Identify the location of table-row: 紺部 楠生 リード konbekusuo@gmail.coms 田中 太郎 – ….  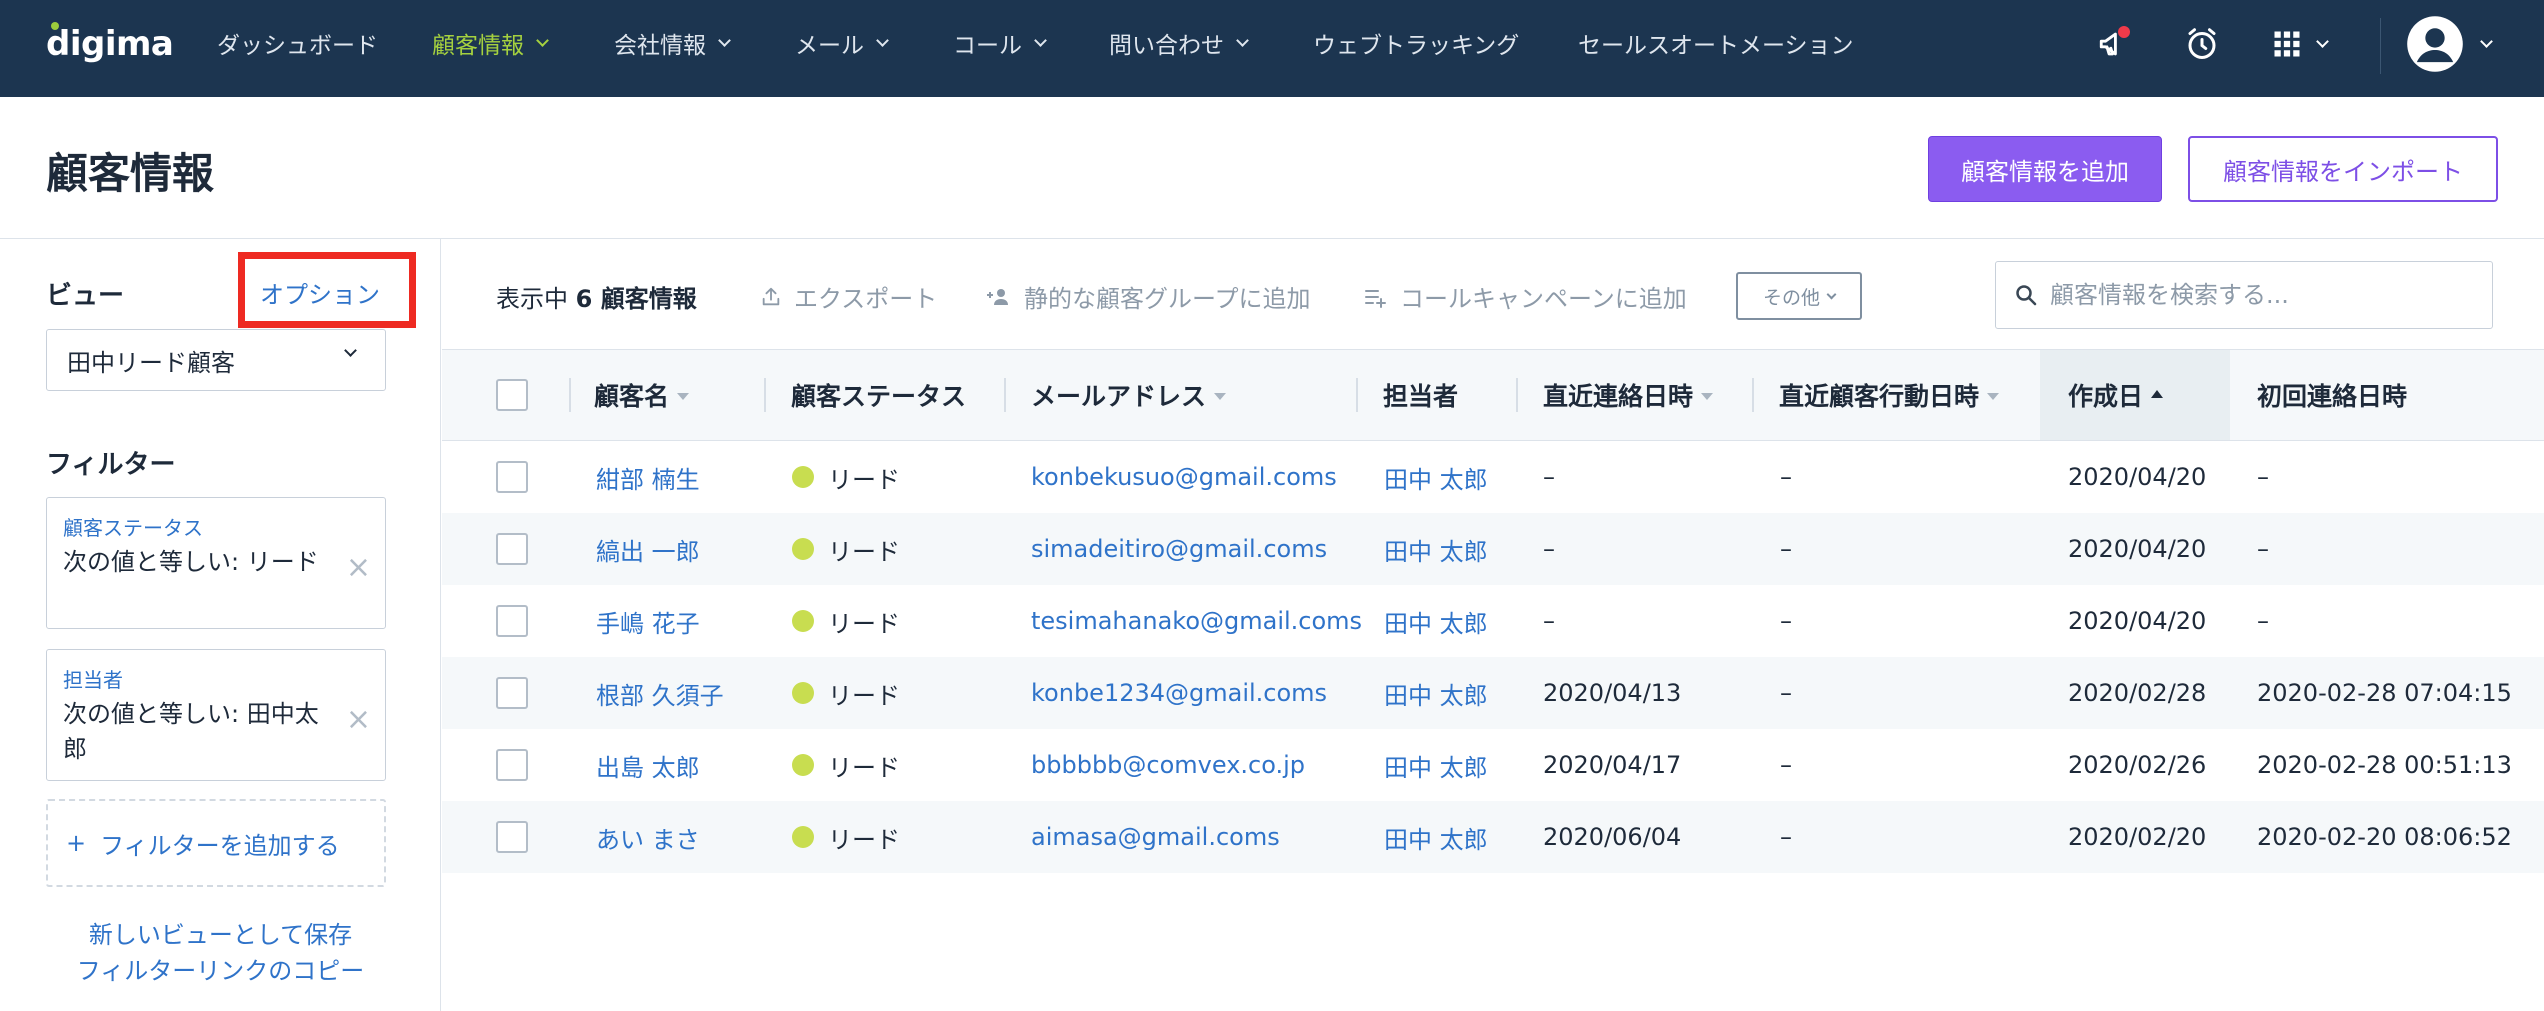
(1493, 477).